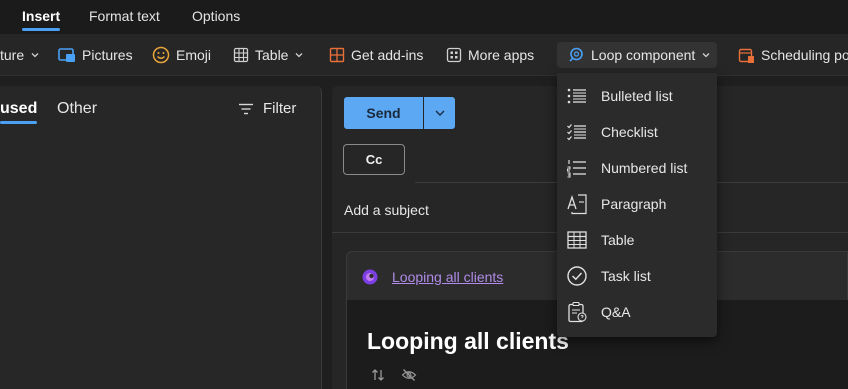  I want to click on apps-grid-icon, so click(454, 55).